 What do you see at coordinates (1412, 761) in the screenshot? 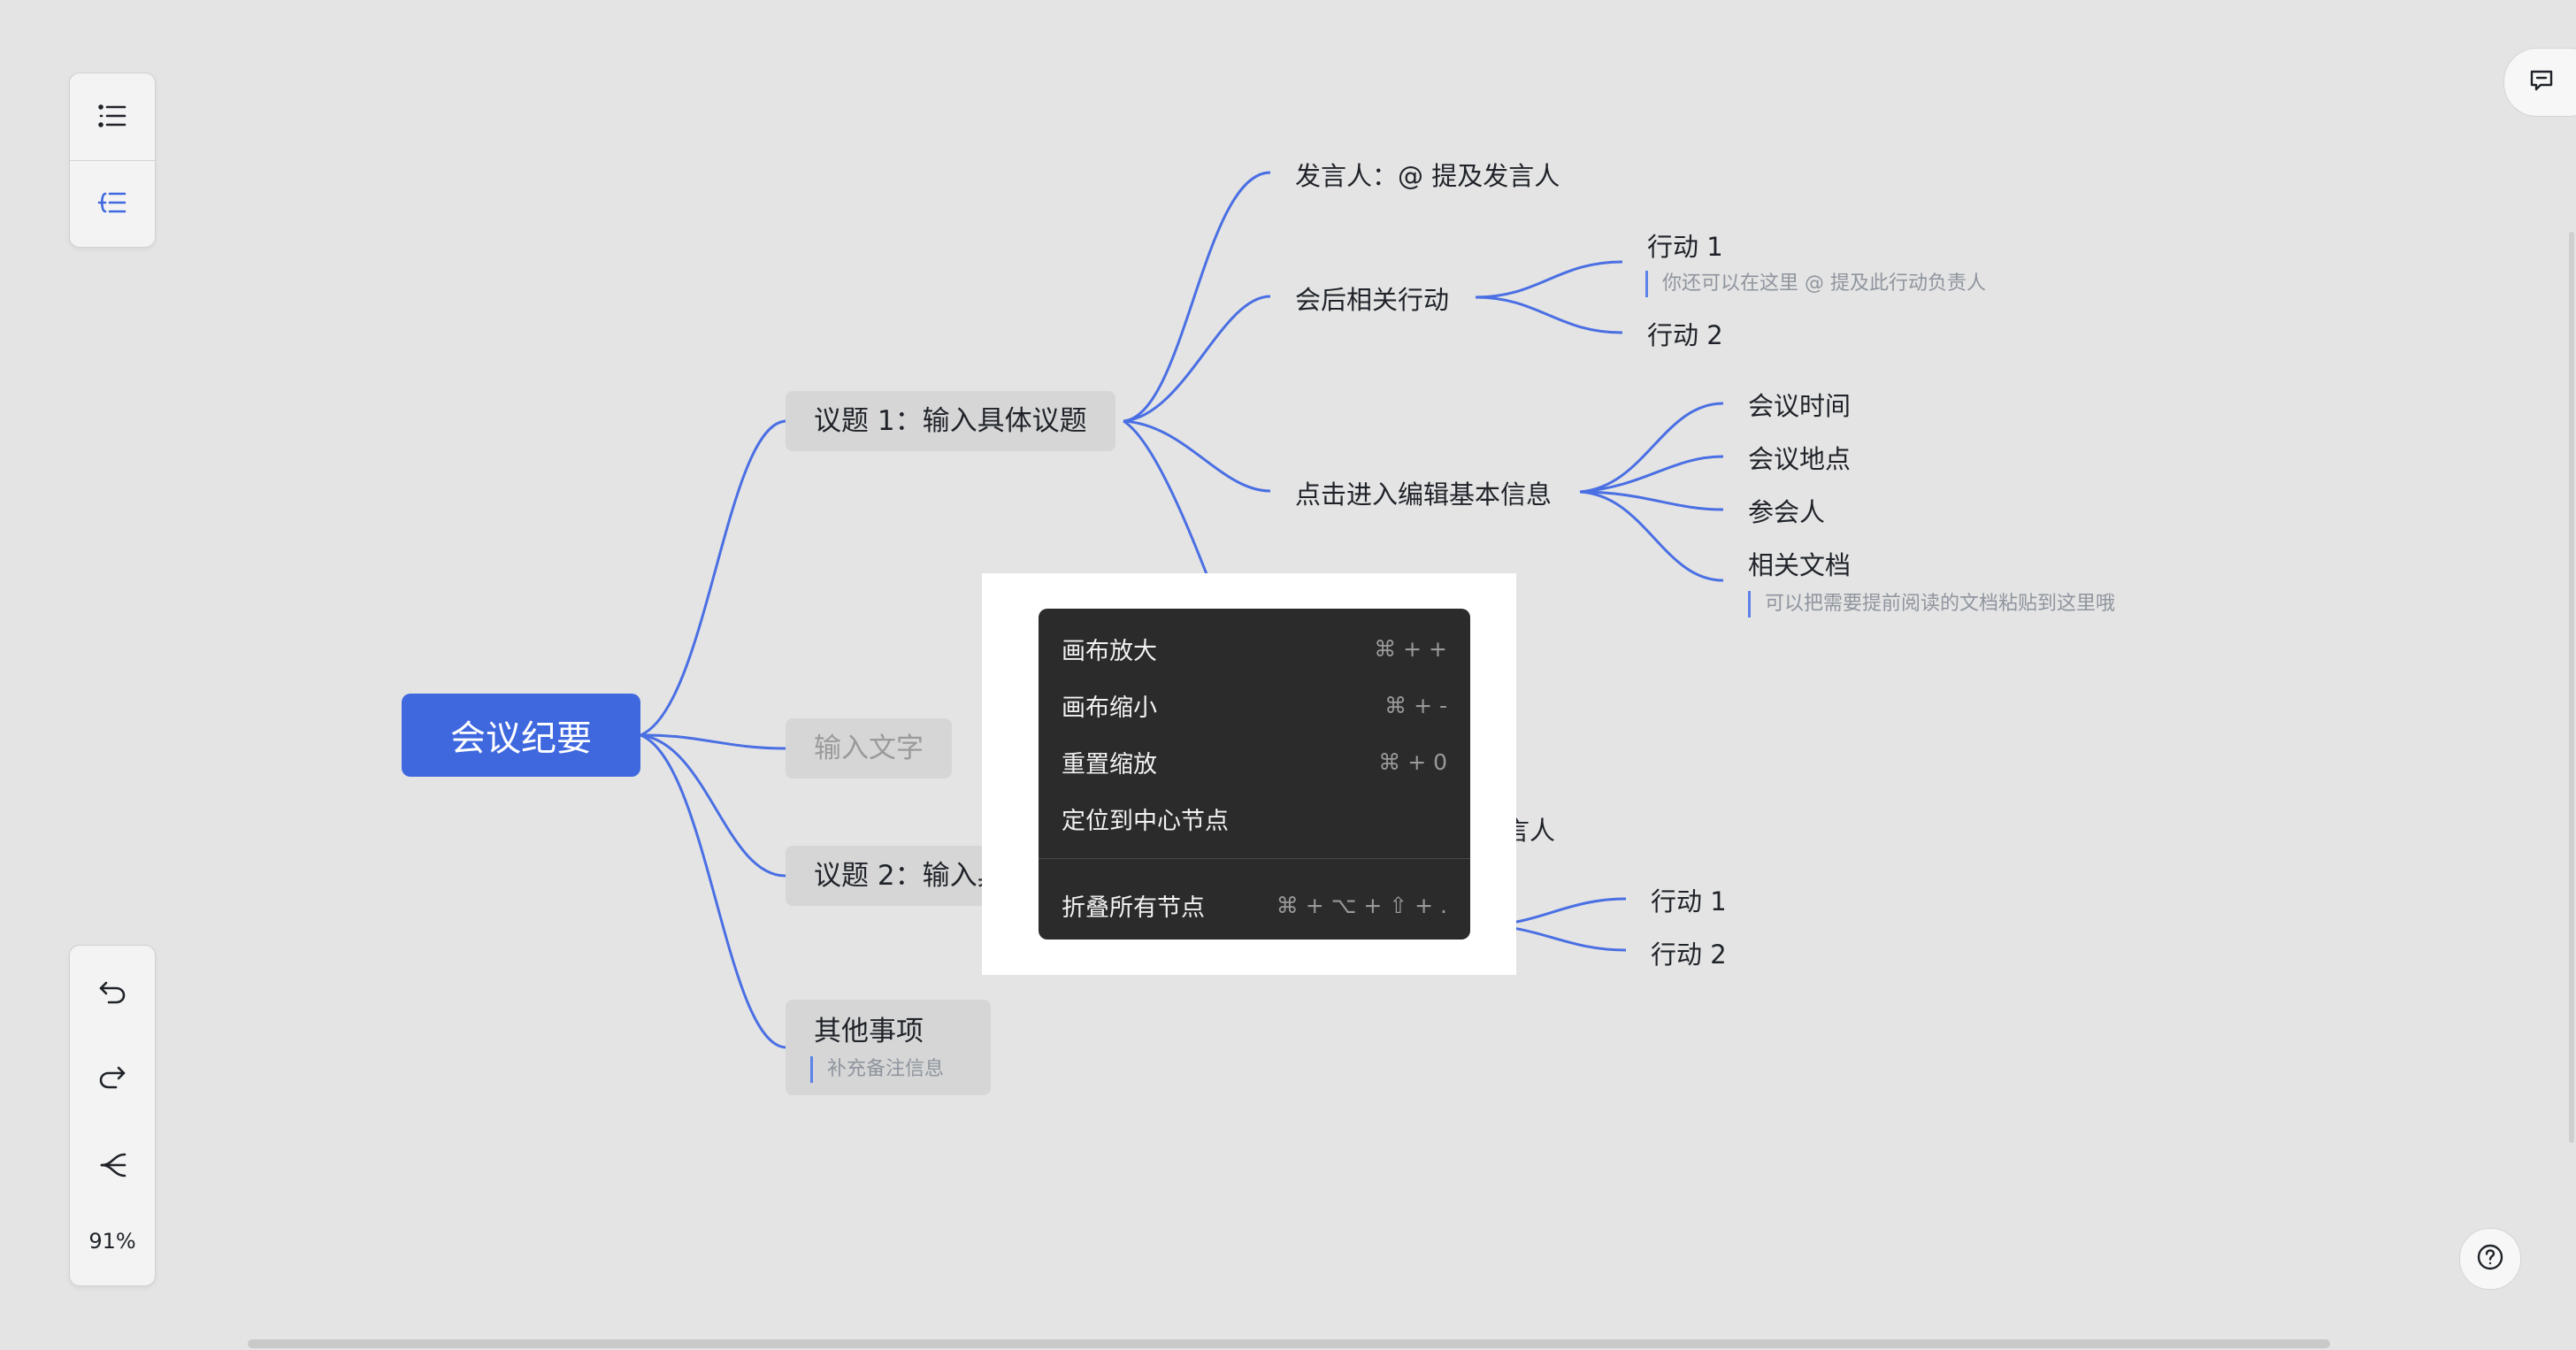
I see `menu-reset-zoom-shortcut: ⌘ + 0` at bounding box center [1412, 761].